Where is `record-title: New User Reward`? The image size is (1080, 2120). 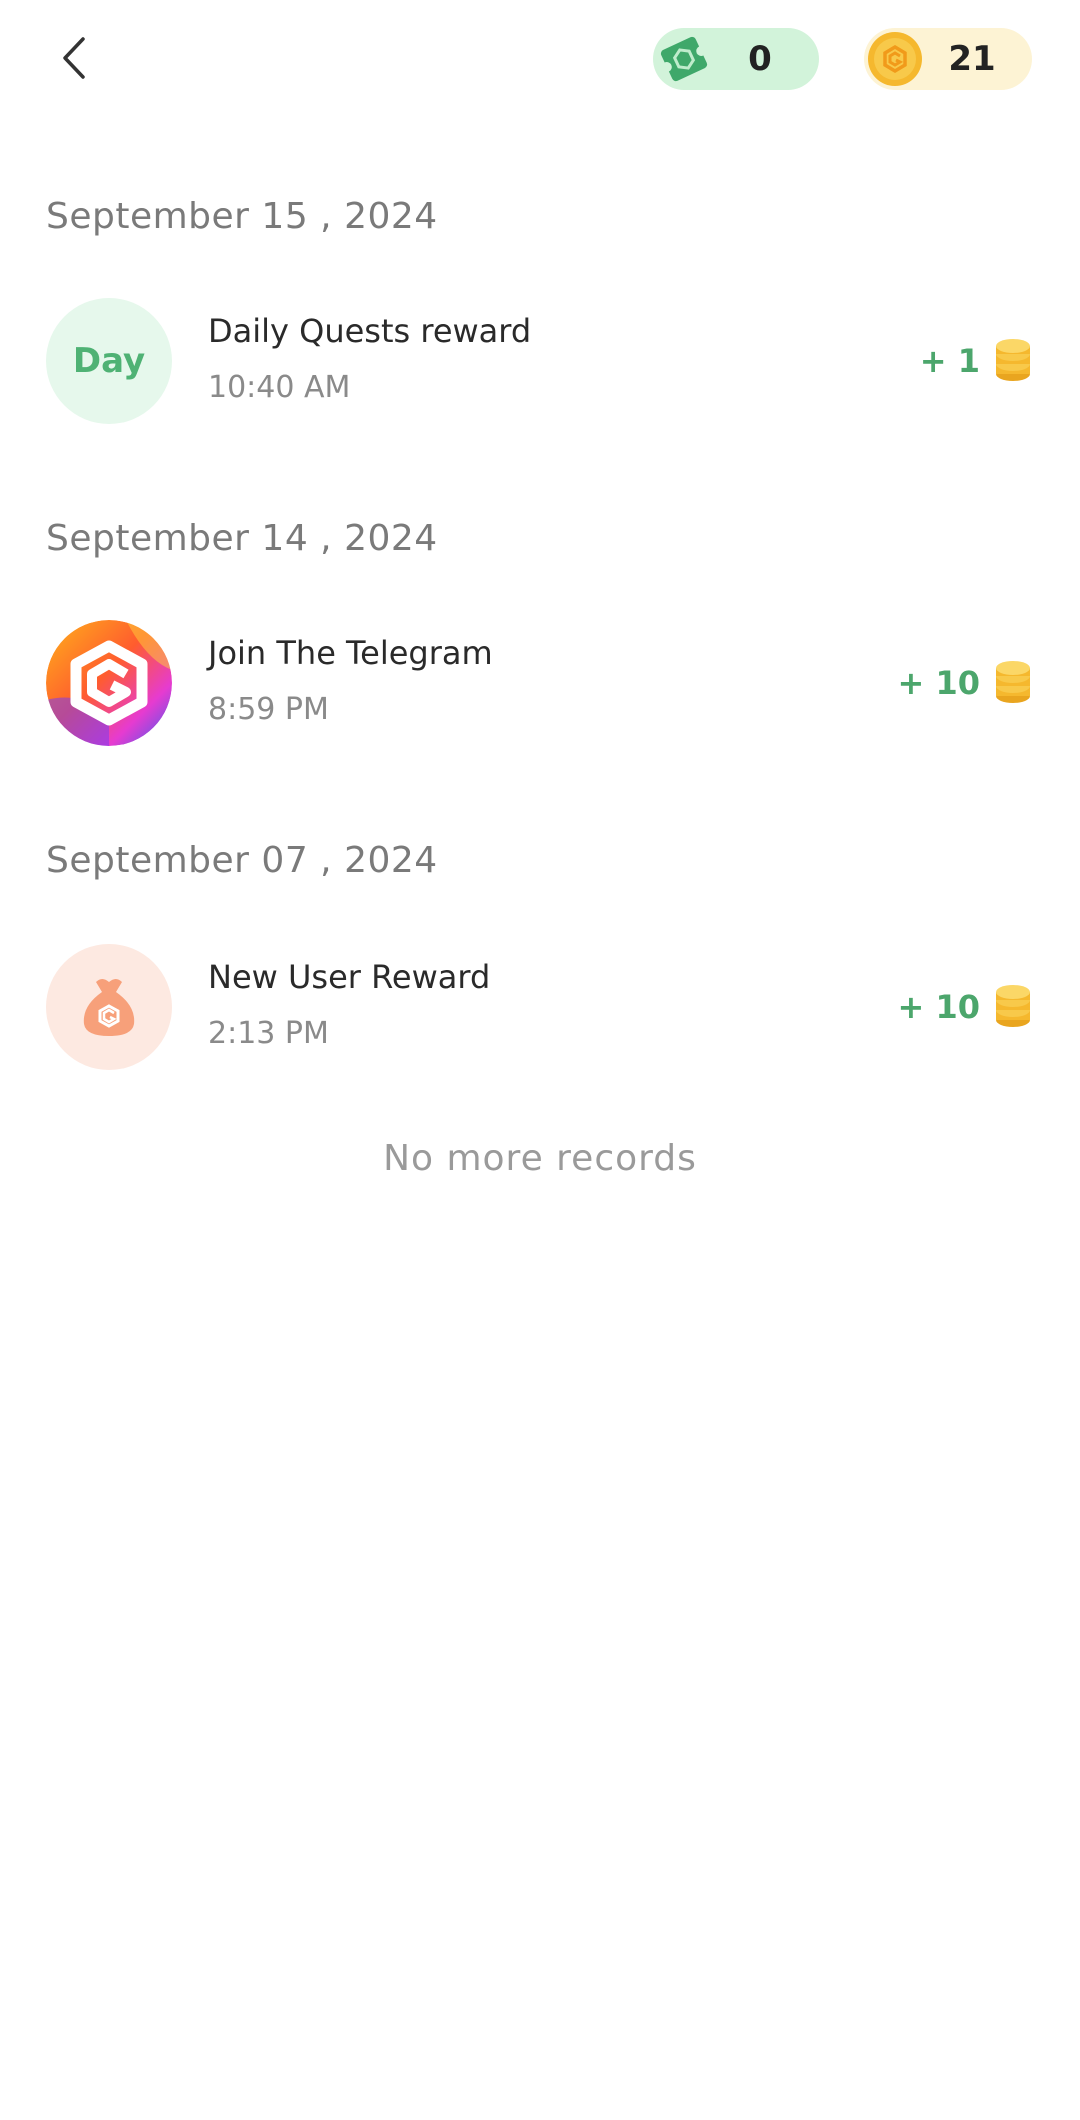 record-title: New User Reward is located at coordinates (349, 977).